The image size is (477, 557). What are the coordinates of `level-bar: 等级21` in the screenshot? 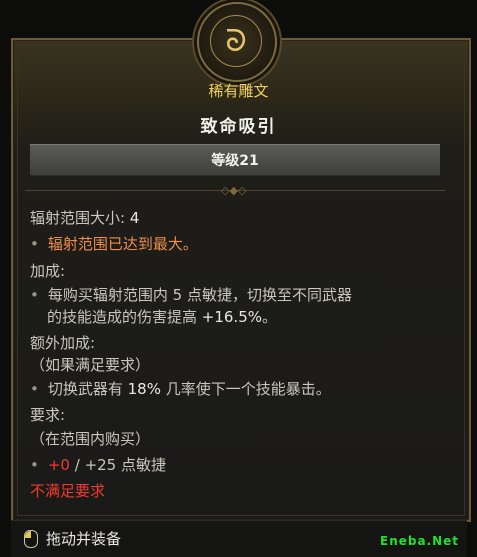 It's located at (235, 160).